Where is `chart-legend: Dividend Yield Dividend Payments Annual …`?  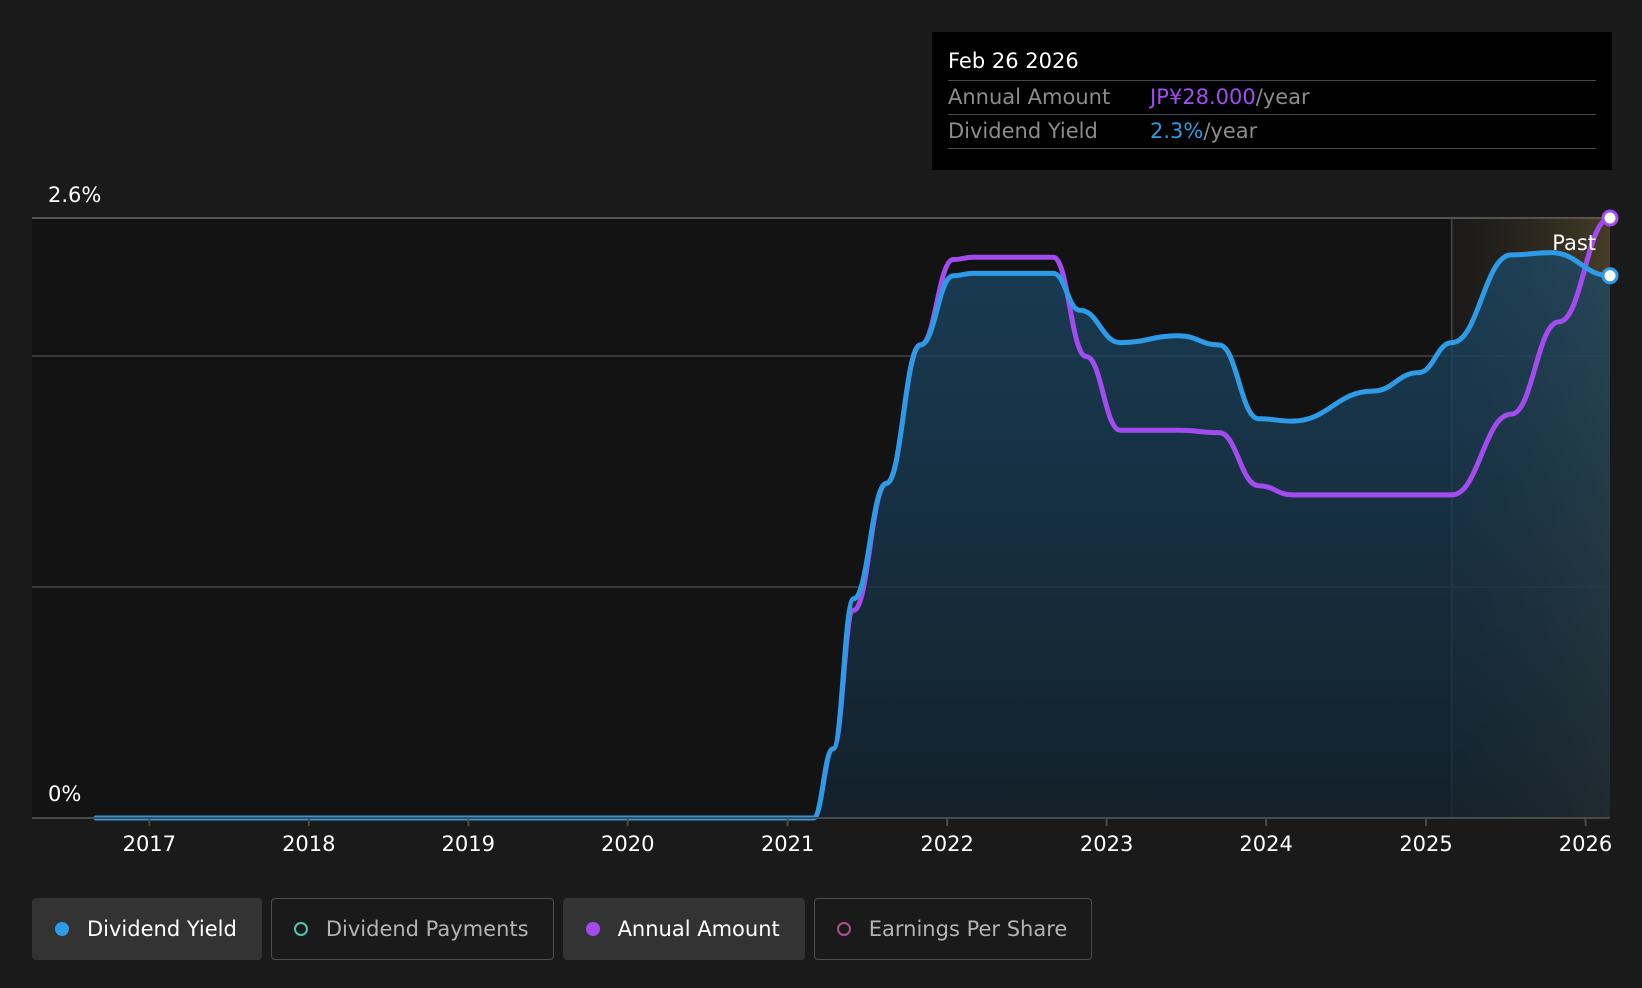
chart-legend: Dividend Yield Dividend Payments Annual … is located at coordinates (562, 929).